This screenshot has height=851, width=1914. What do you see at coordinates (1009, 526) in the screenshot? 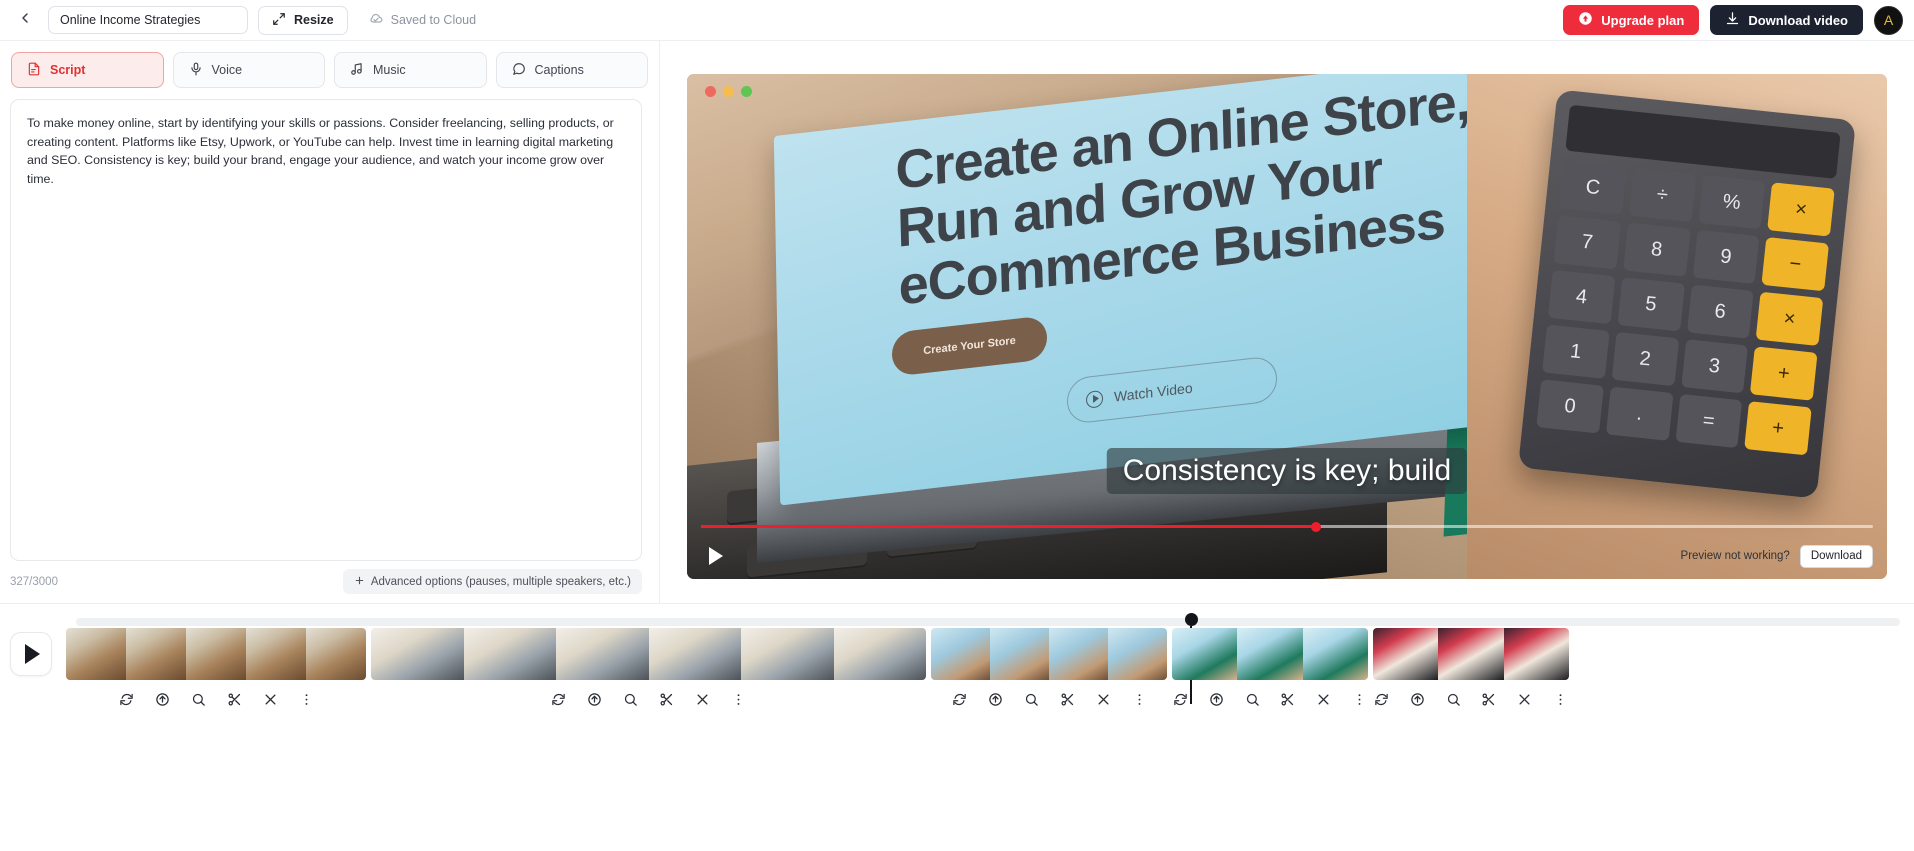
I see `video-progress-fill` at bounding box center [1009, 526].